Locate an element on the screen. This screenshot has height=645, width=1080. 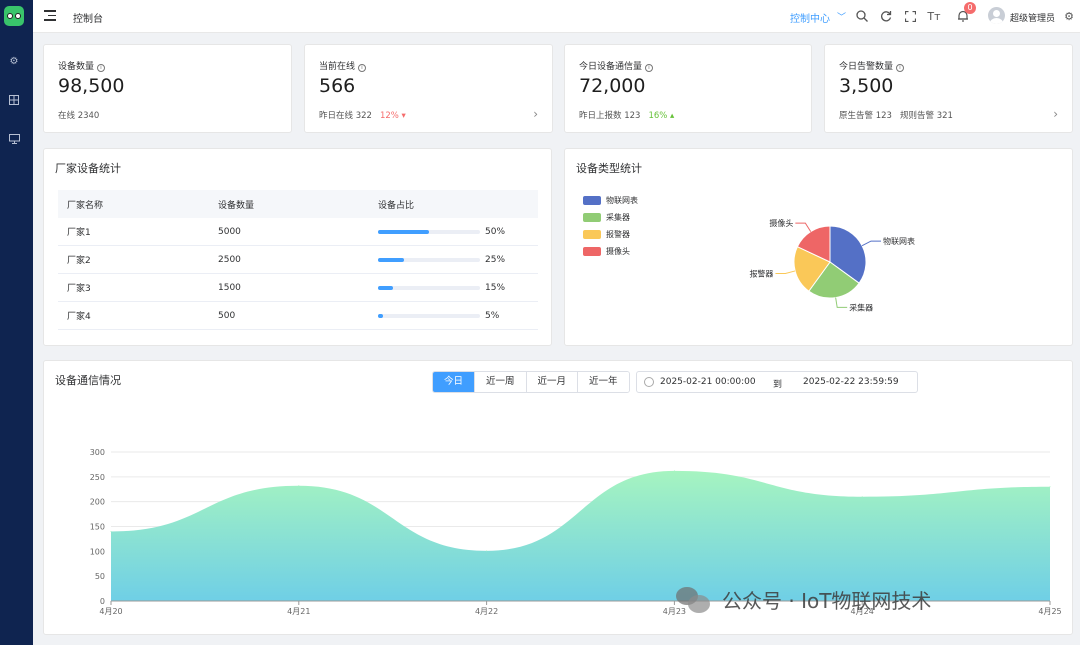
vendor-name: 厂家3 is located at coordinates (79, 289).